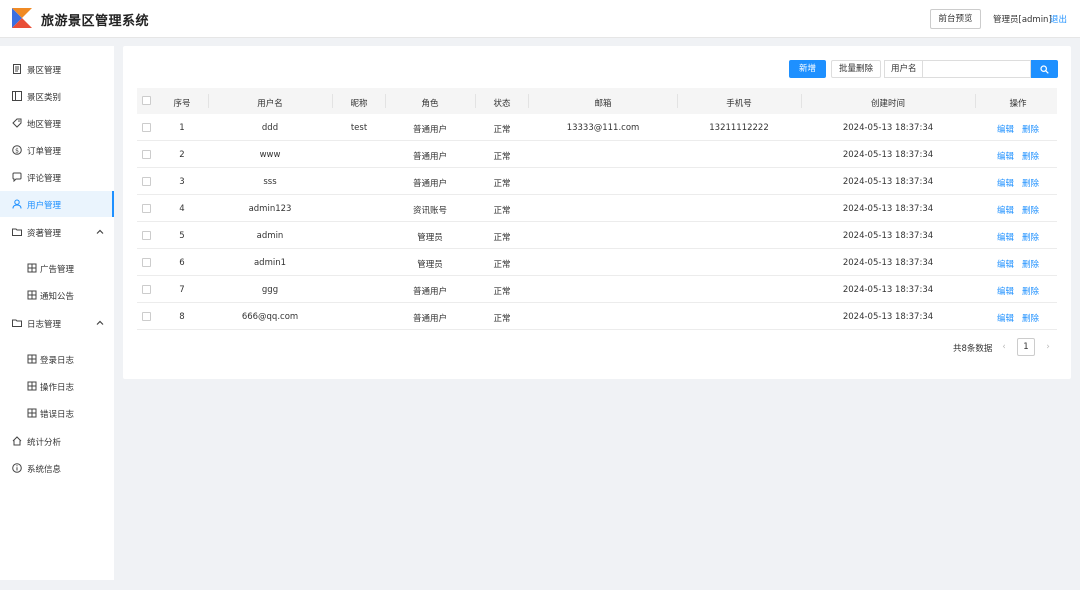  I want to click on sidebar-item-content: 资著管理, so click(57, 232).